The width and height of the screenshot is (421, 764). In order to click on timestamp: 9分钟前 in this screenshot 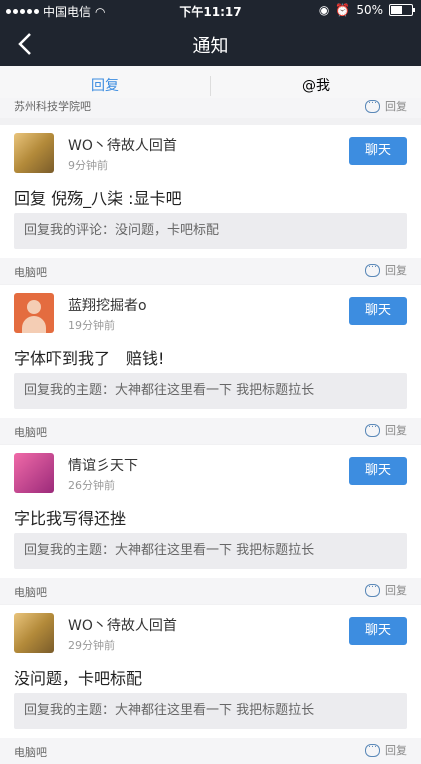, I will do `click(88, 165)`.